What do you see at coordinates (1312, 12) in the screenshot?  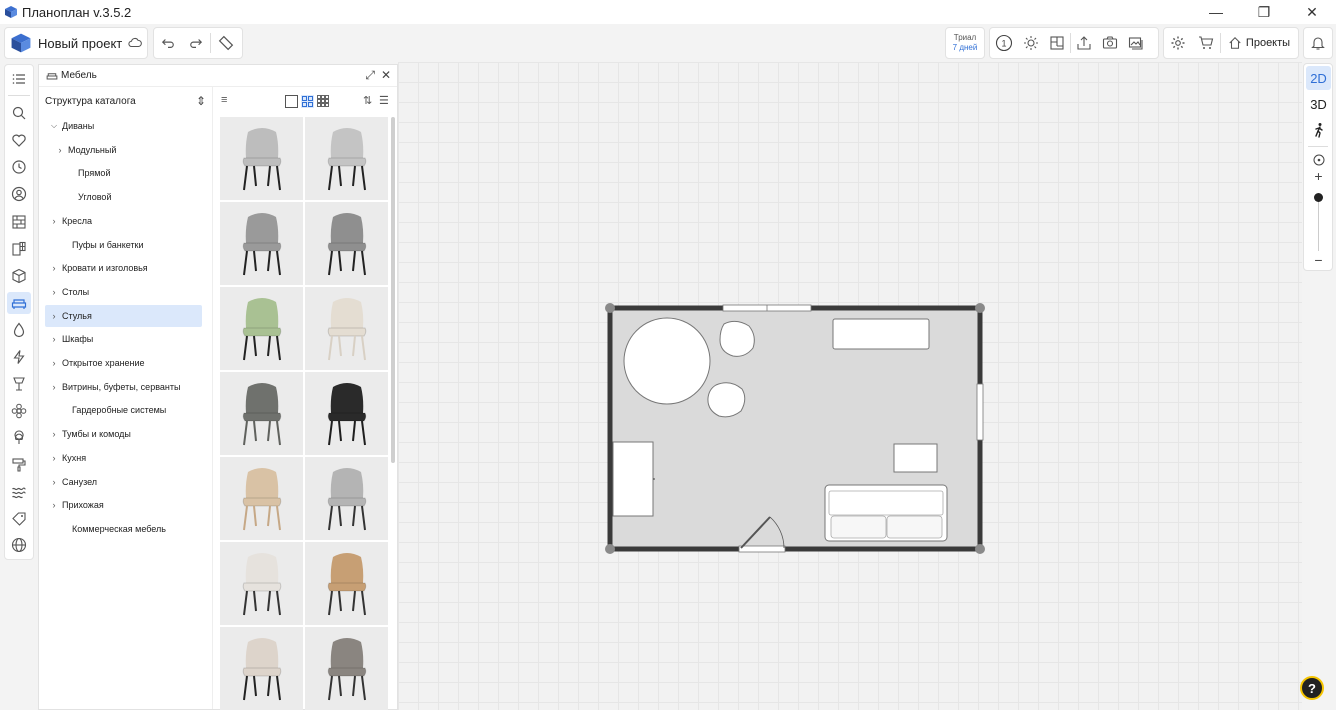 I see `close-button: ✕` at bounding box center [1312, 12].